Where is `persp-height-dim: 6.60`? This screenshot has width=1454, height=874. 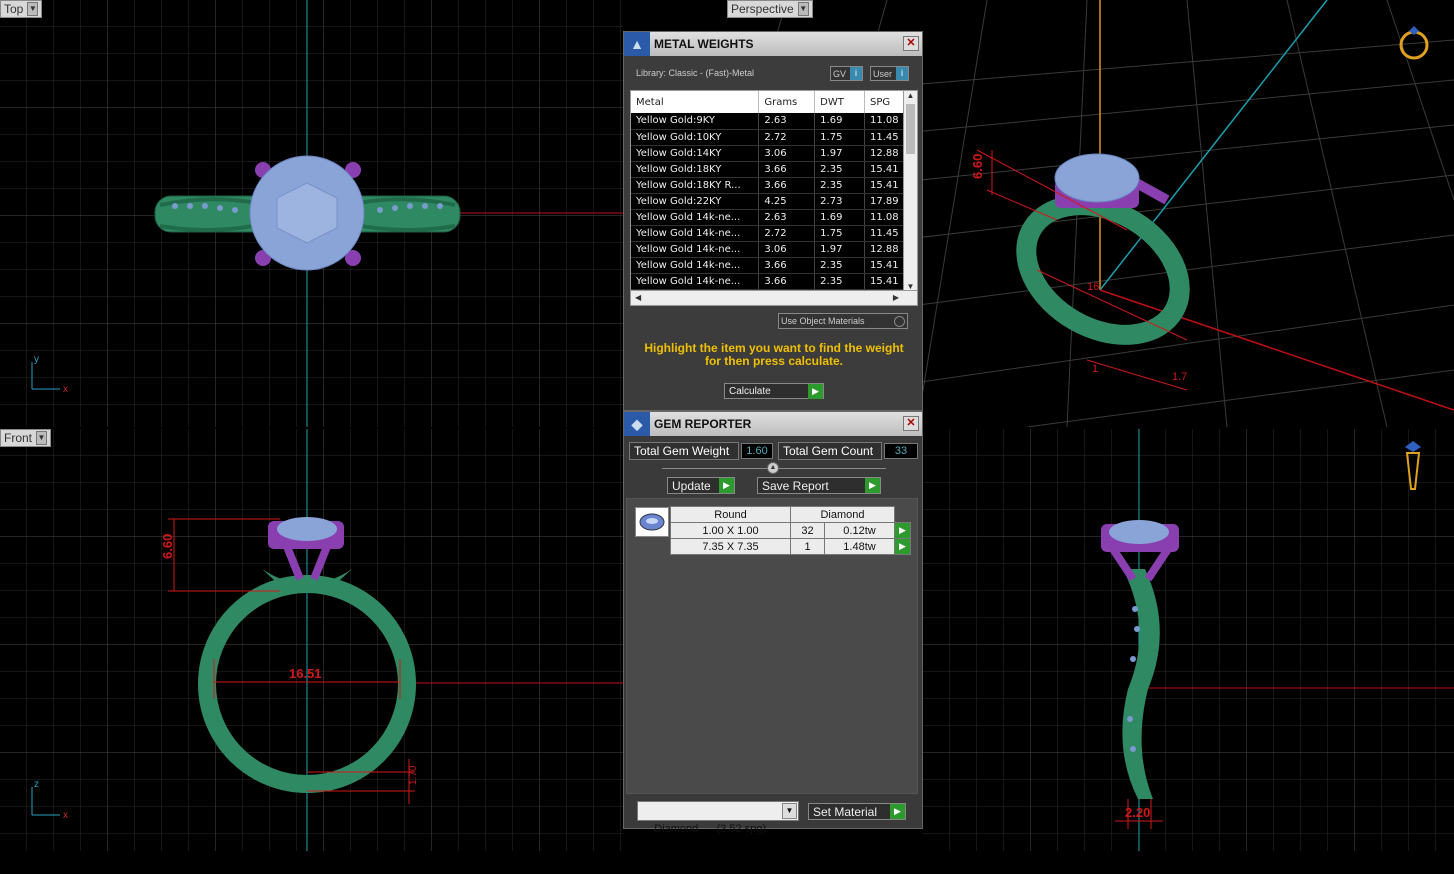
persp-height-dim: 6.60 is located at coordinates (977, 166).